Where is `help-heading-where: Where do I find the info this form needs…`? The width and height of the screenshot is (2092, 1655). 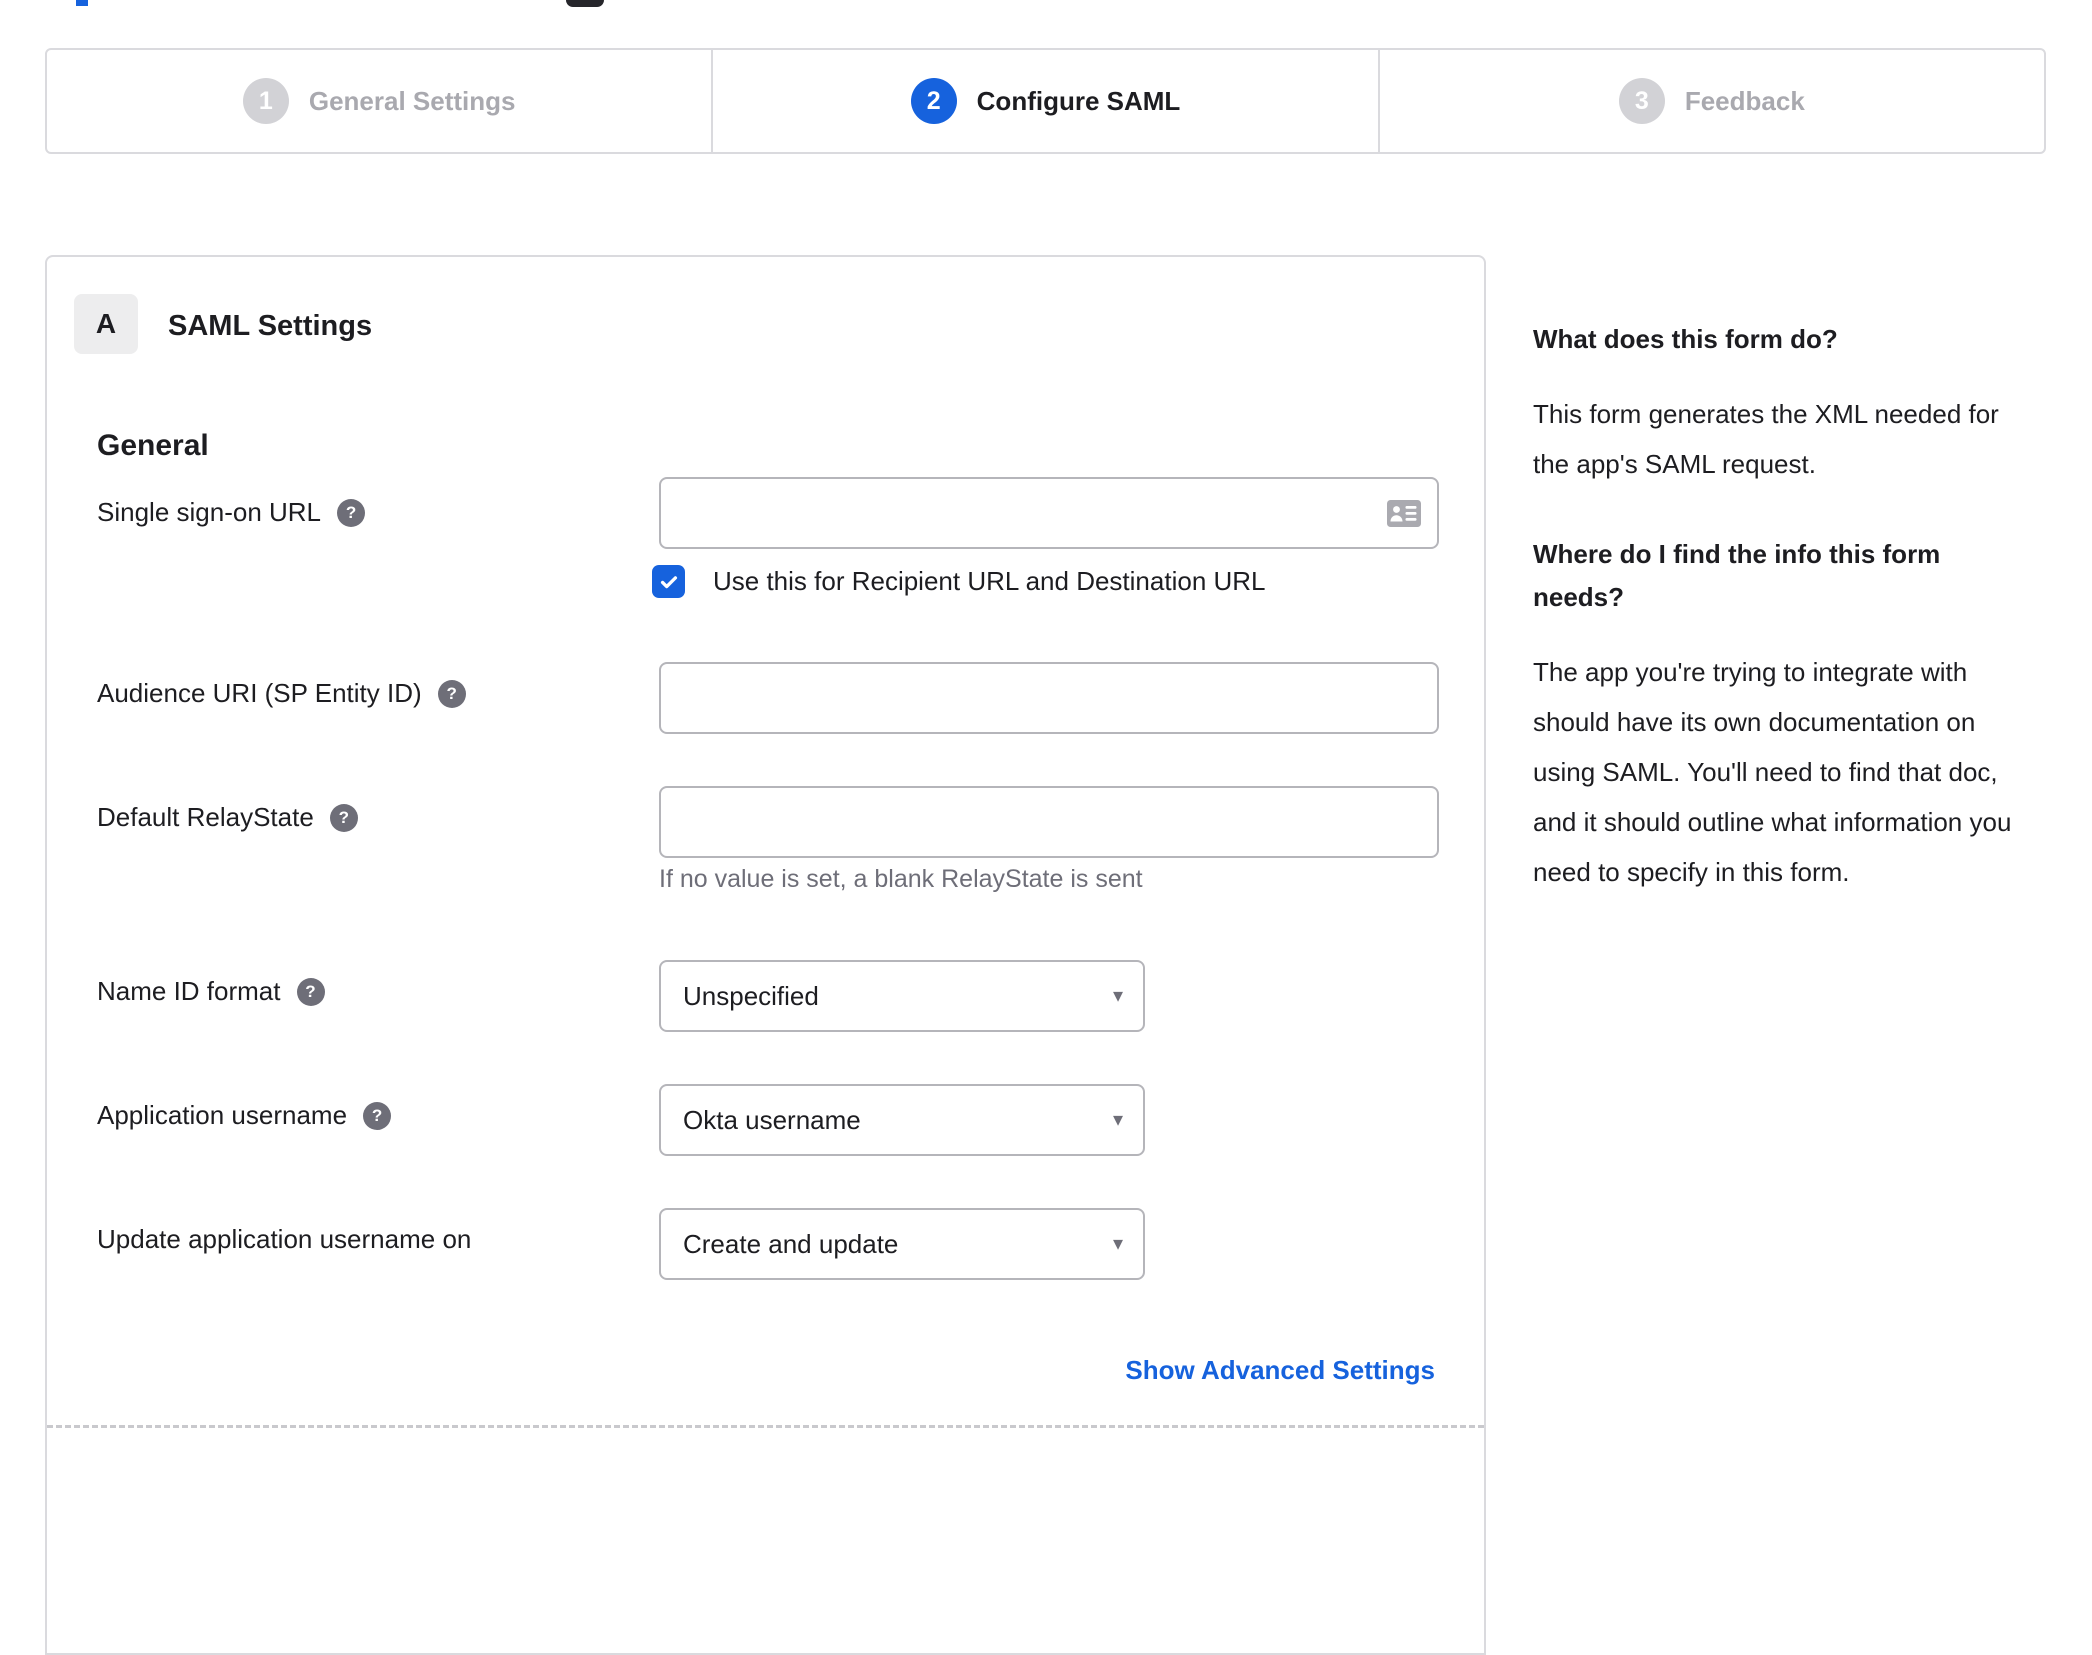 help-heading-where: Where do I find the info this form needs… is located at coordinates (1737, 575).